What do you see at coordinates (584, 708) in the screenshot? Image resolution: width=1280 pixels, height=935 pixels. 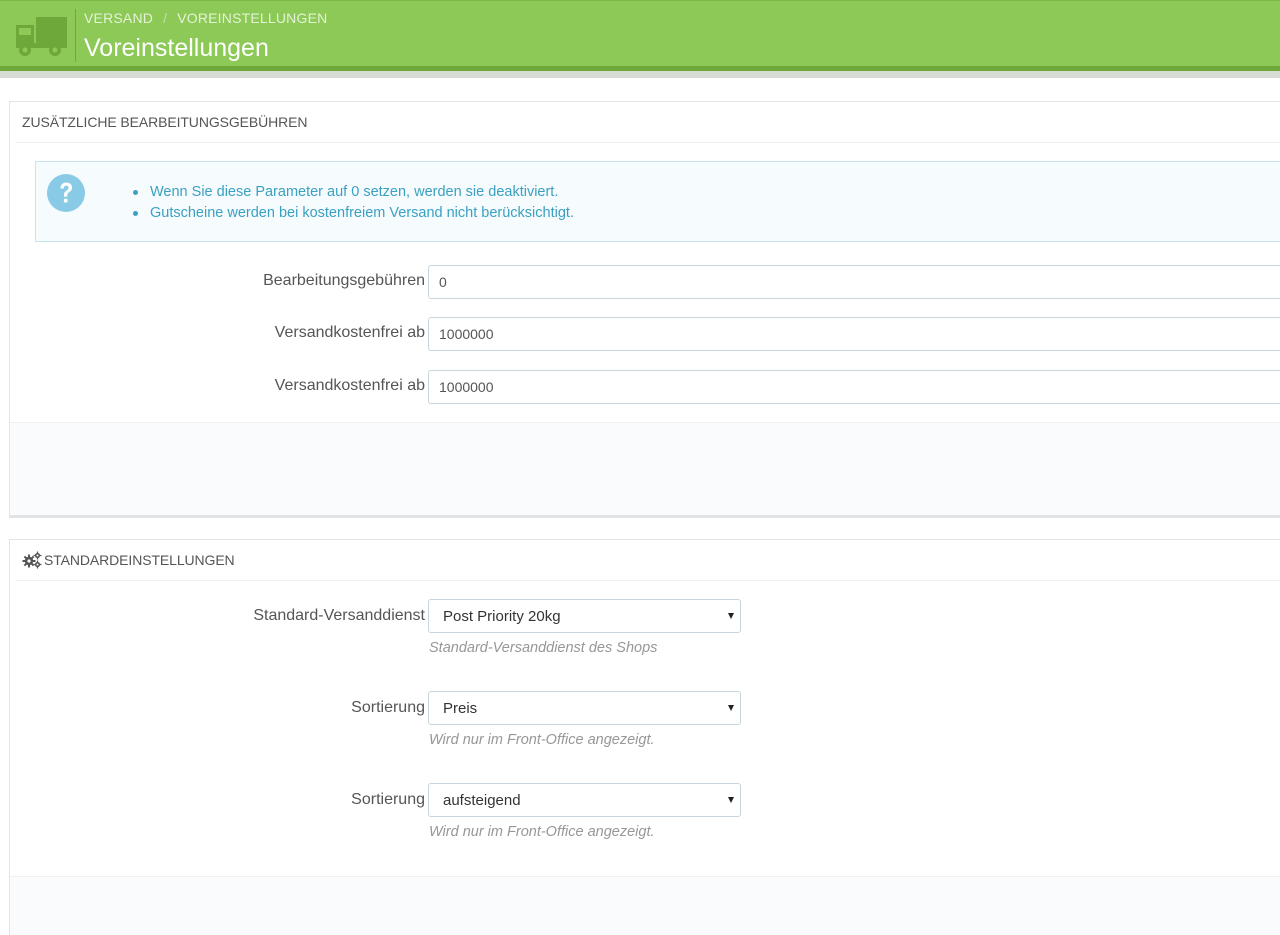 I see `sort-by-select: Preis` at bounding box center [584, 708].